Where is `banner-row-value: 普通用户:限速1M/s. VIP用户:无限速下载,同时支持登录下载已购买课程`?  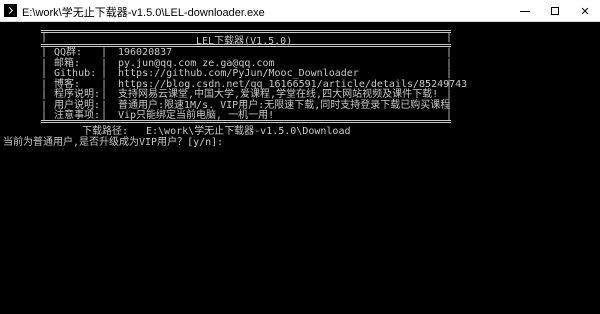 banner-row-value: 普通用户:限速1M/s. VIP用户:无限速下载,同时支持登录下载已购买课程 is located at coordinates (284, 105).